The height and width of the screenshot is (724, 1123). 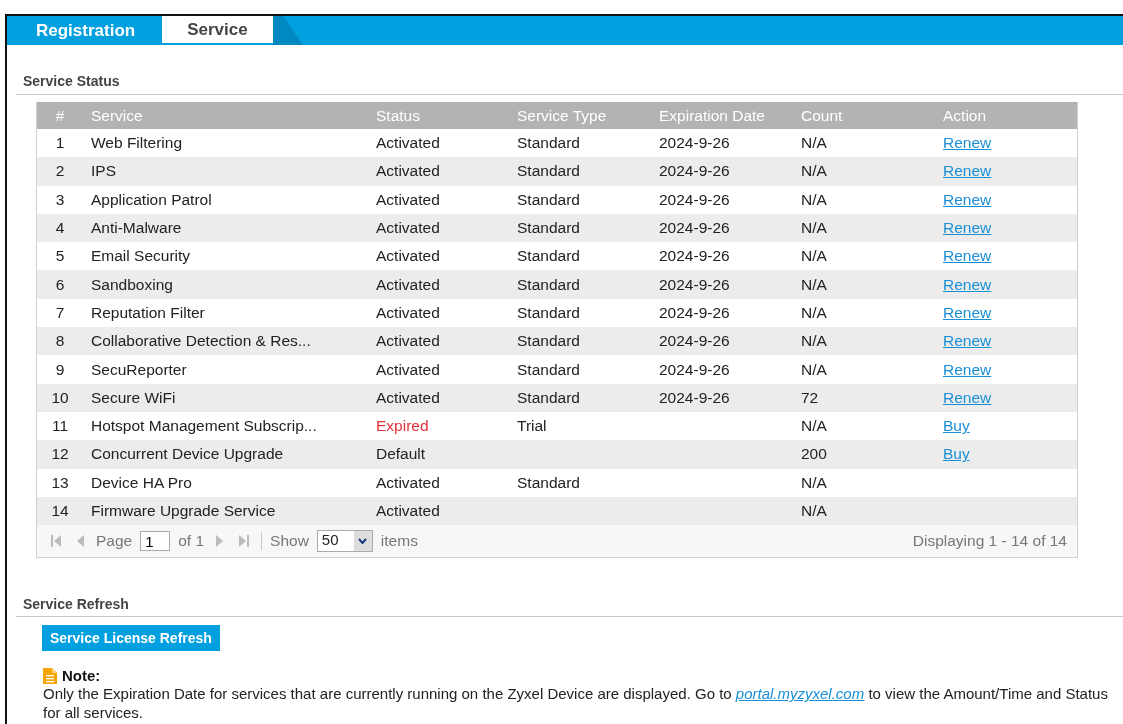 I want to click on table-cell: Reputation Filter, so click(x=148, y=312).